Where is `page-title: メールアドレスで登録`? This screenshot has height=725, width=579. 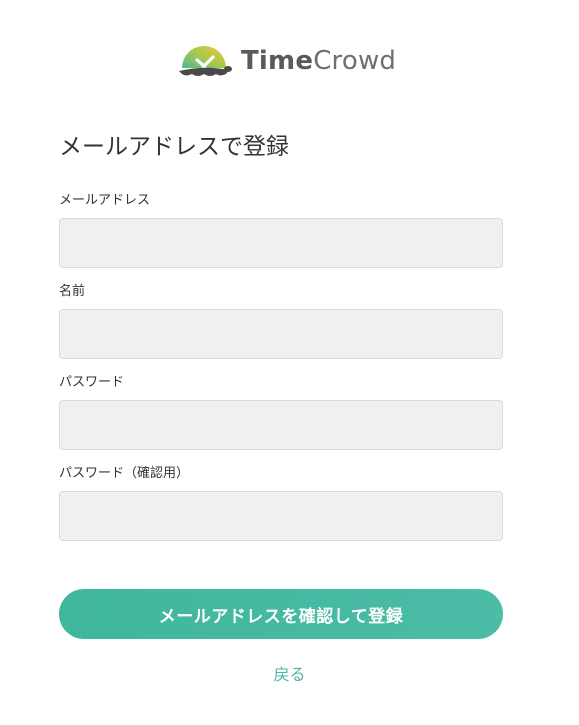
page-title: メールアドレスで登録 is located at coordinates (174, 147).